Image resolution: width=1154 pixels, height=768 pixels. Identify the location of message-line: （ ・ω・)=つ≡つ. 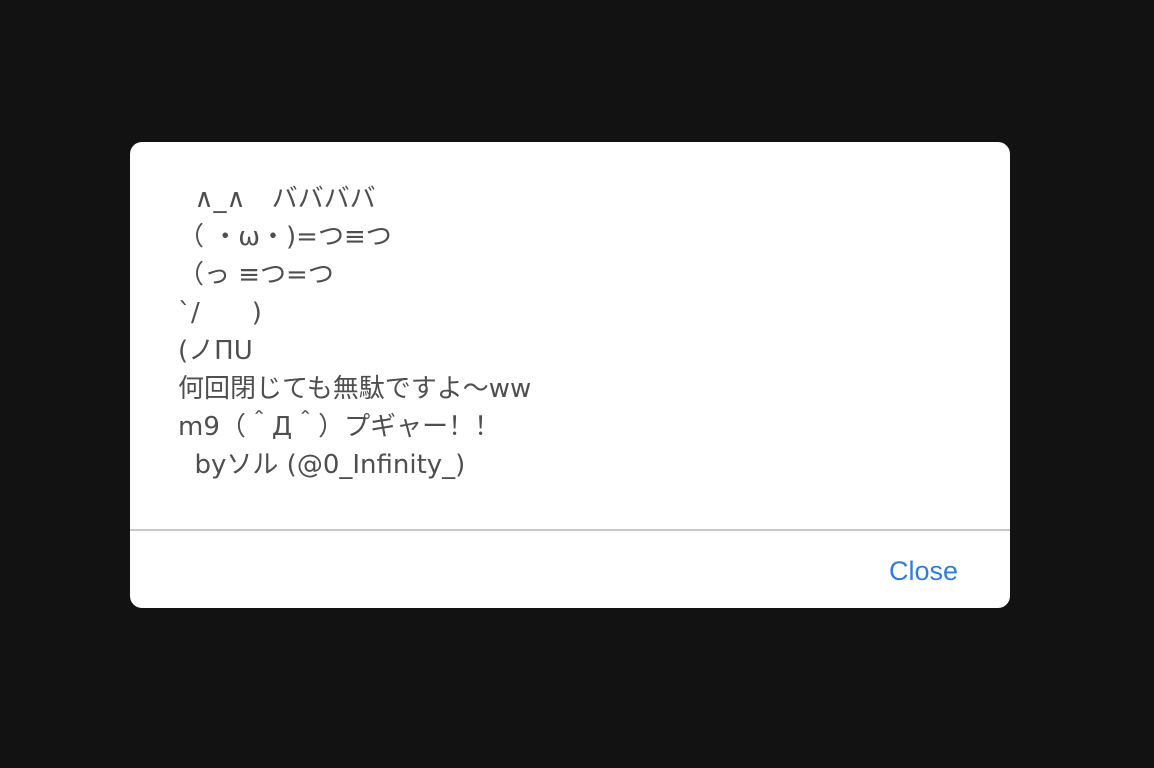
(285, 237).